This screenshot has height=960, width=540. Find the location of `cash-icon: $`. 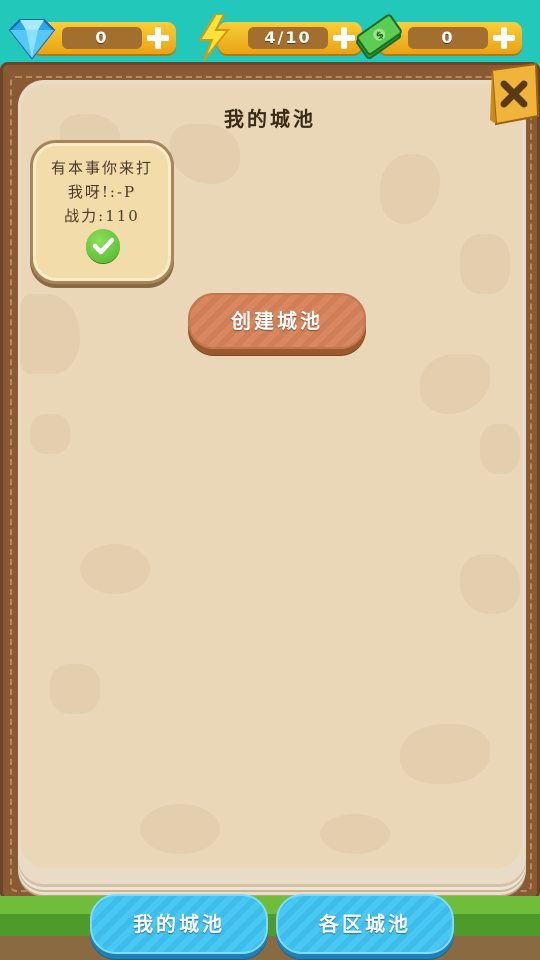

cash-icon: $ is located at coordinates (379, 37).